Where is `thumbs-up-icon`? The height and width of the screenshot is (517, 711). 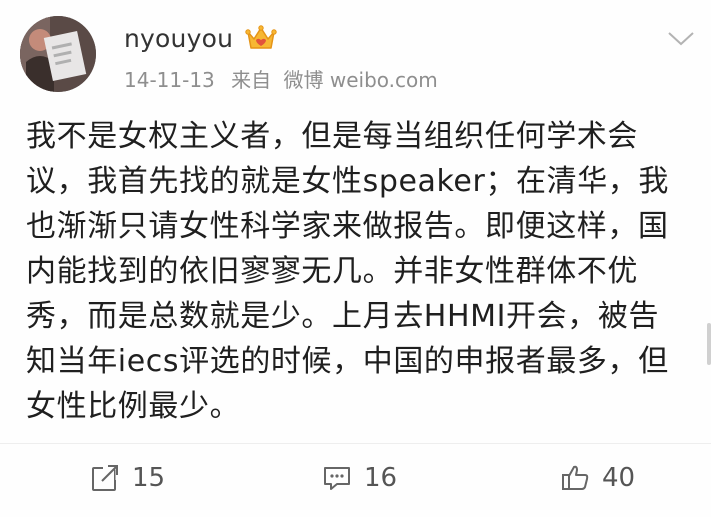
thumbs-up-icon is located at coordinates (575, 477).